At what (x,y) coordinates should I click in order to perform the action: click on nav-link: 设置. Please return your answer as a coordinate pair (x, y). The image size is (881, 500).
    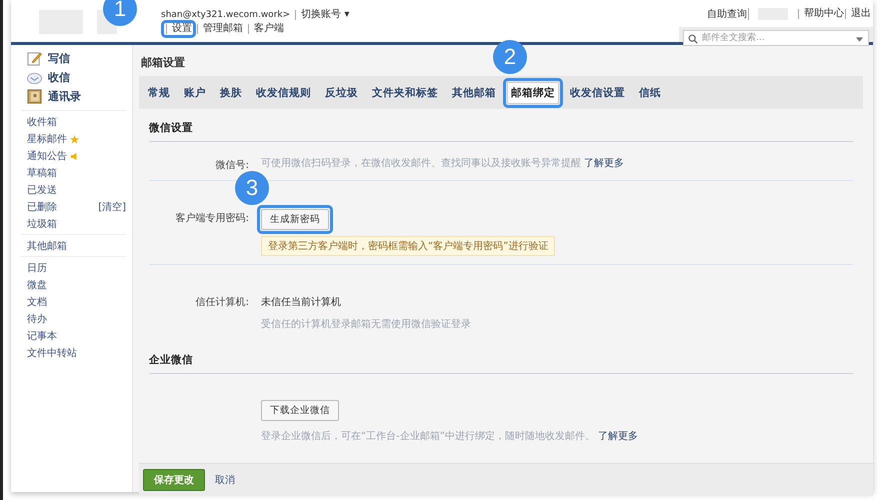
    Looking at the image, I should click on (179, 29).